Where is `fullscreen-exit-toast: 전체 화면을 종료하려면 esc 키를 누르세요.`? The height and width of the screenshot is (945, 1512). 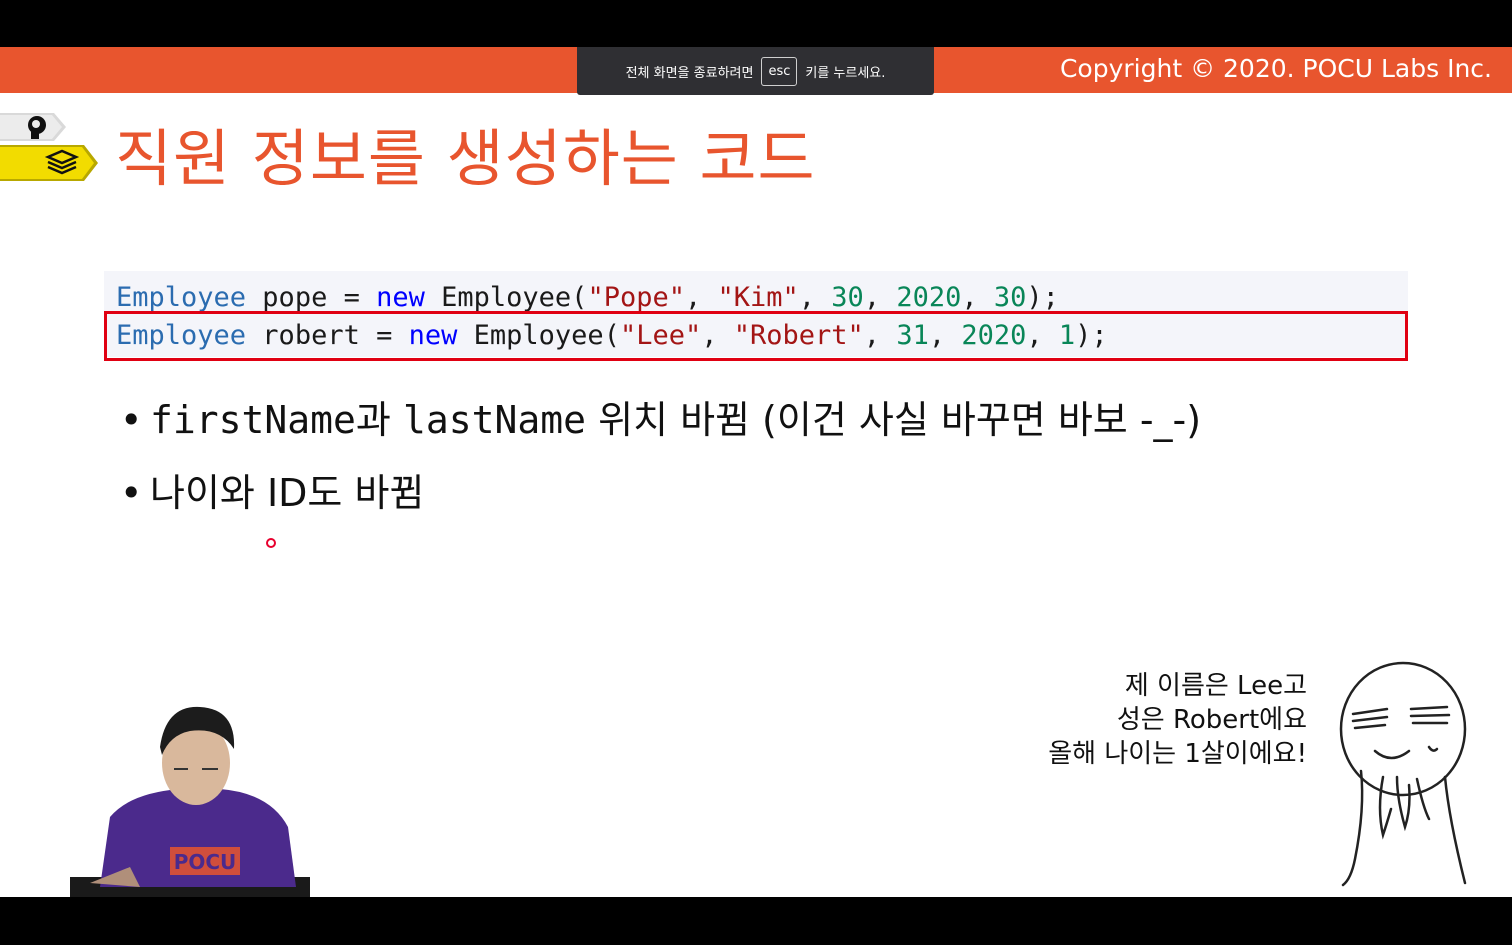 fullscreen-exit-toast: 전체 화면을 종료하려면 esc 키를 누르세요. is located at coordinates (755, 71).